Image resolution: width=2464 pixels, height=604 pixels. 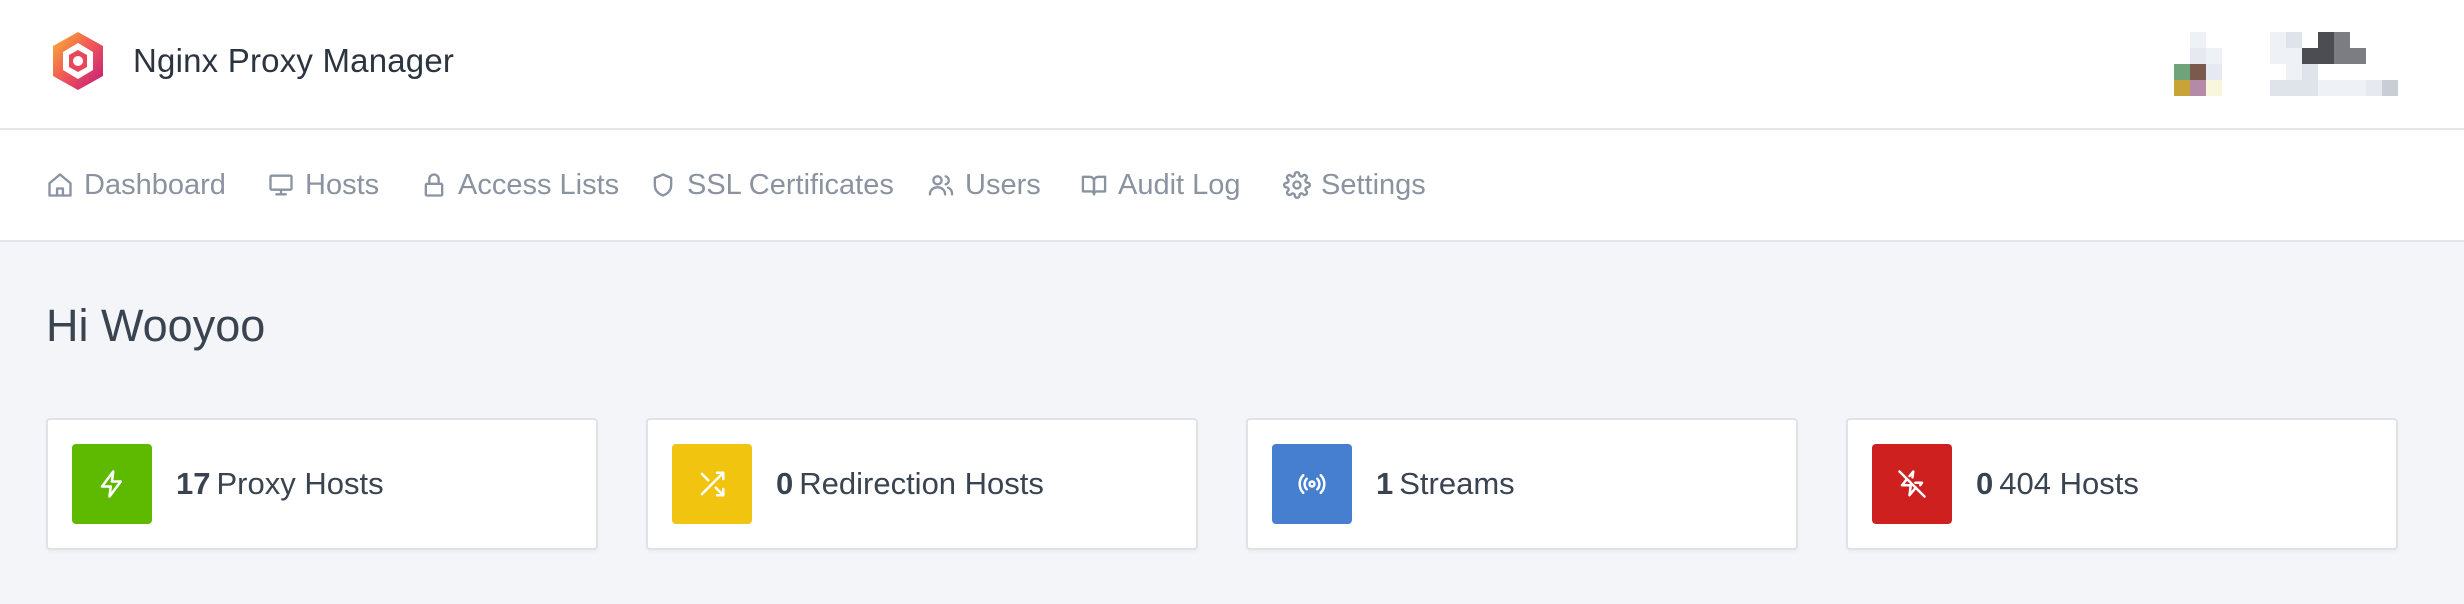 I want to click on nav-item-settings: Settings, so click(x=1354, y=185).